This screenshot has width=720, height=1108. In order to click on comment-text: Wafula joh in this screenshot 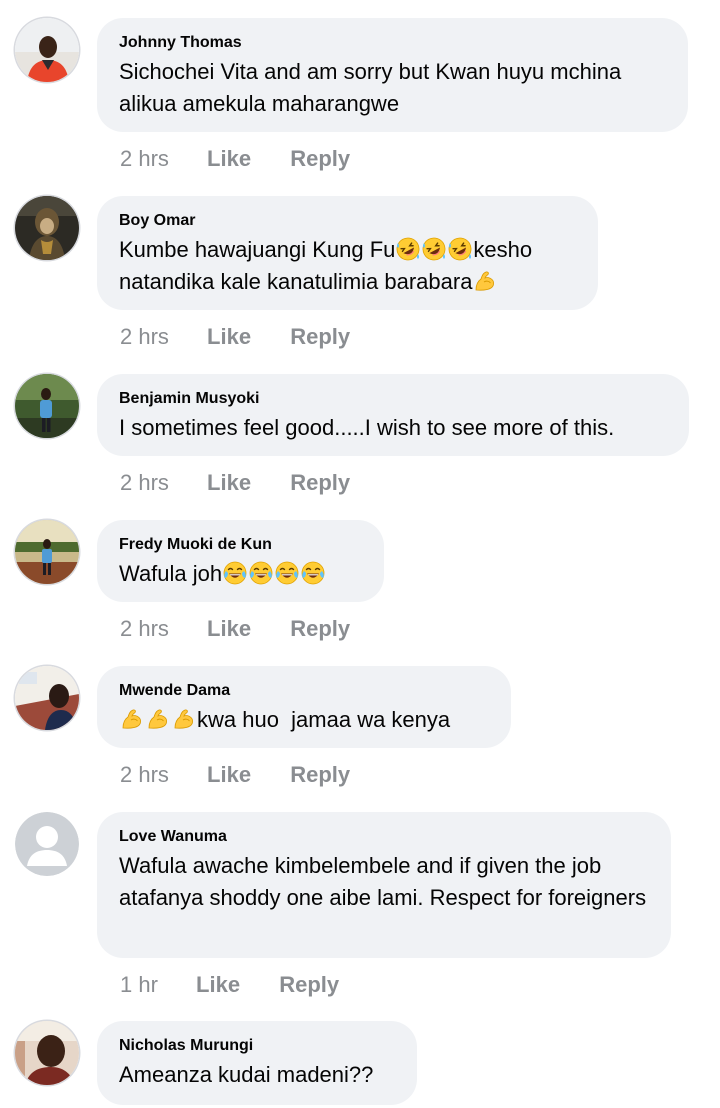, I will do `click(240, 574)`.